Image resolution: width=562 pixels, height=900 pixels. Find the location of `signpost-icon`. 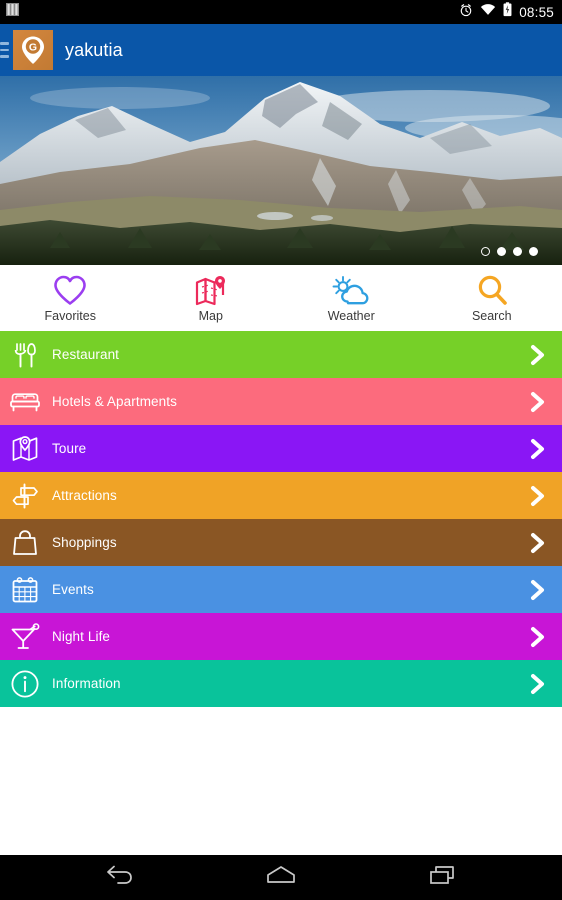

signpost-icon is located at coordinates (25, 496).